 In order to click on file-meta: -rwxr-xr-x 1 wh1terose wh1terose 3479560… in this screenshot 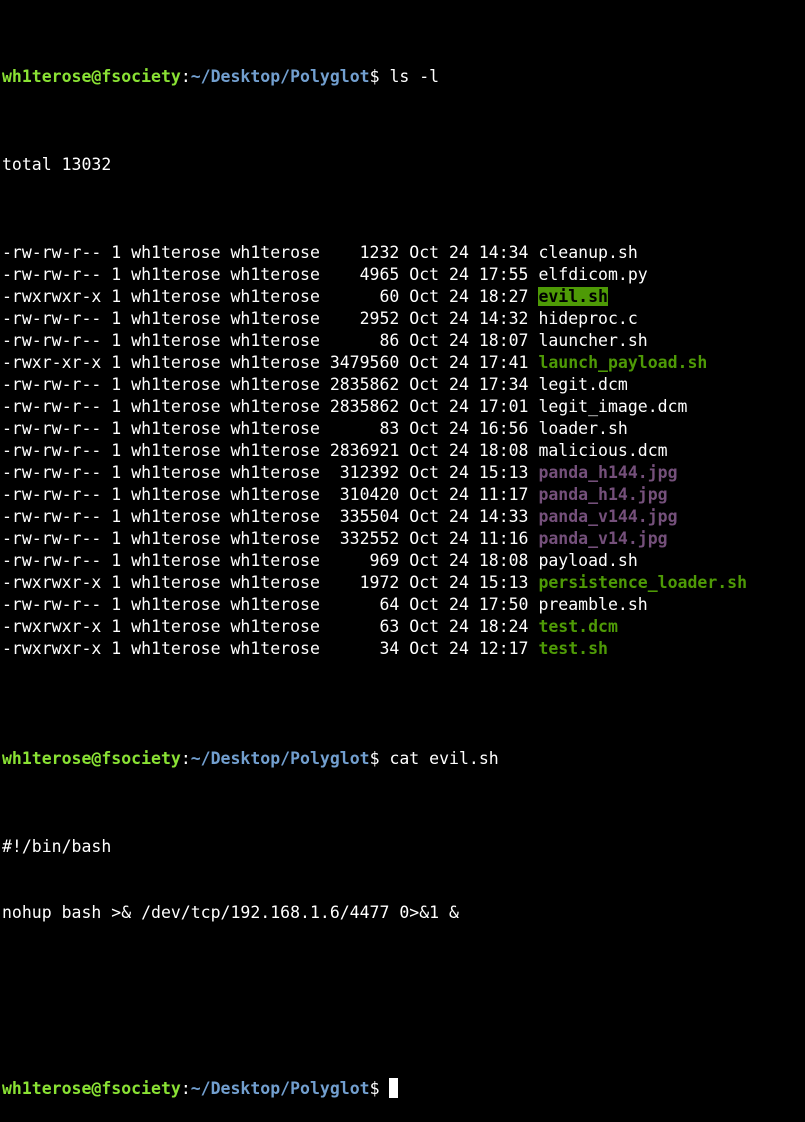, I will do `click(270, 362)`.